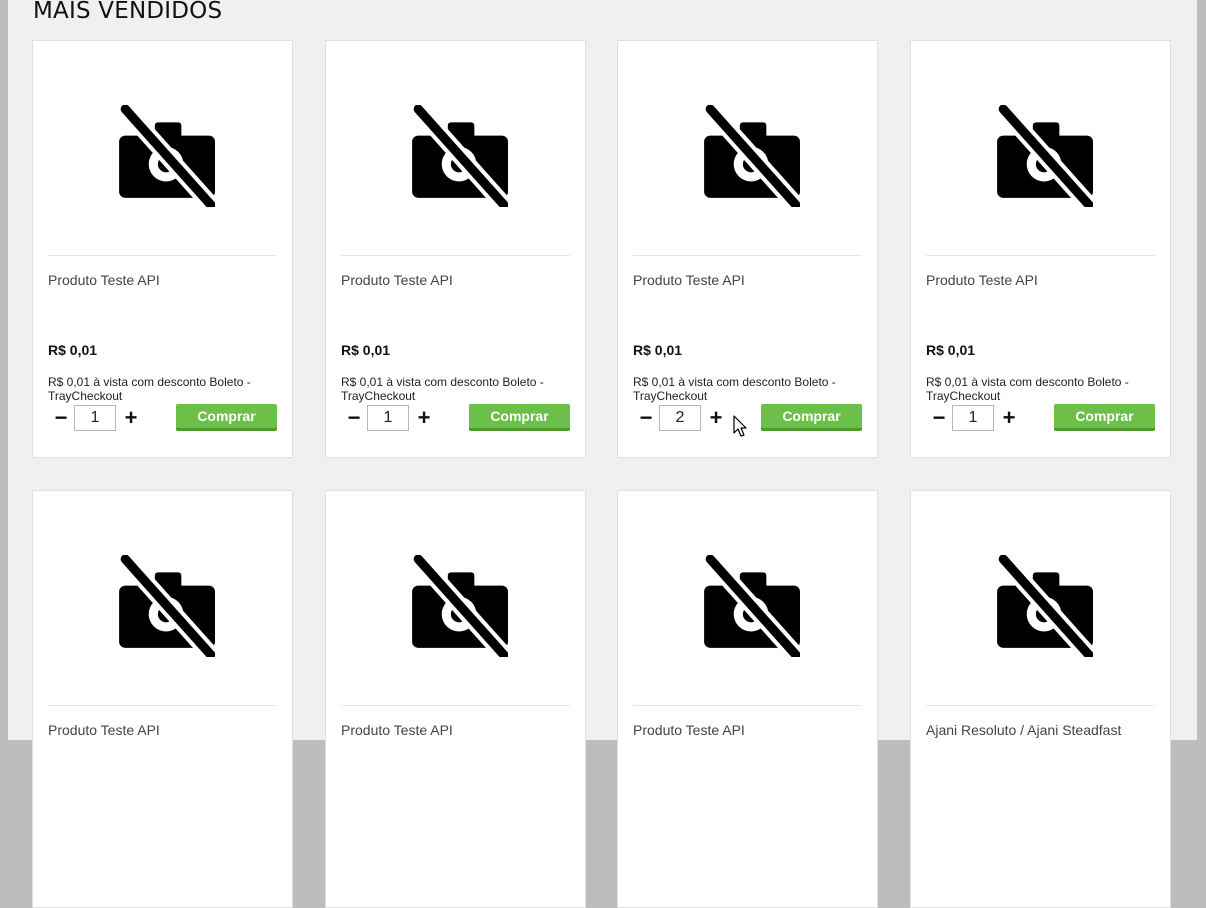 Image resolution: width=1206 pixels, height=908 pixels. I want to click on section-title: MAIS VENDIDOS, so click(128, 12).